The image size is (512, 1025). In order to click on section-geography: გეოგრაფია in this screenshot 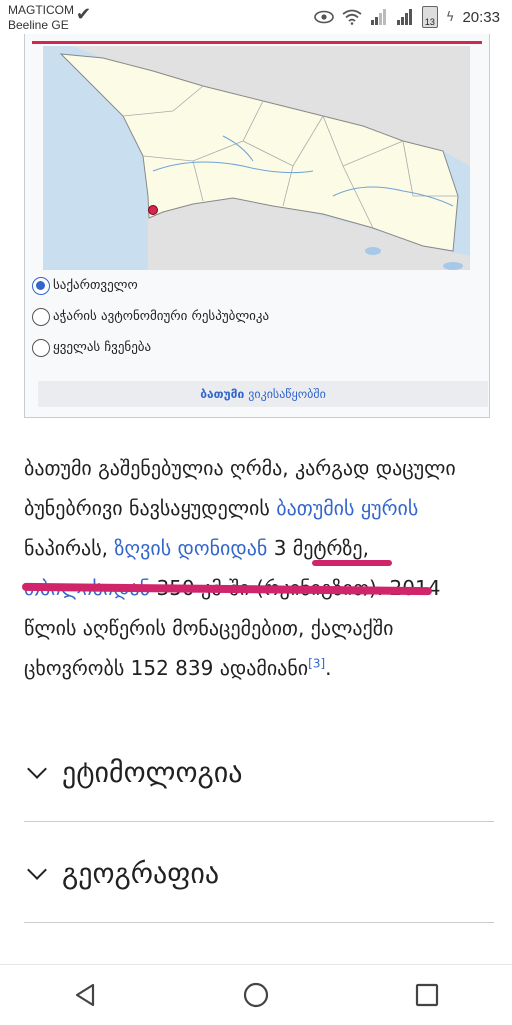, I will do `click(259, 873)`.